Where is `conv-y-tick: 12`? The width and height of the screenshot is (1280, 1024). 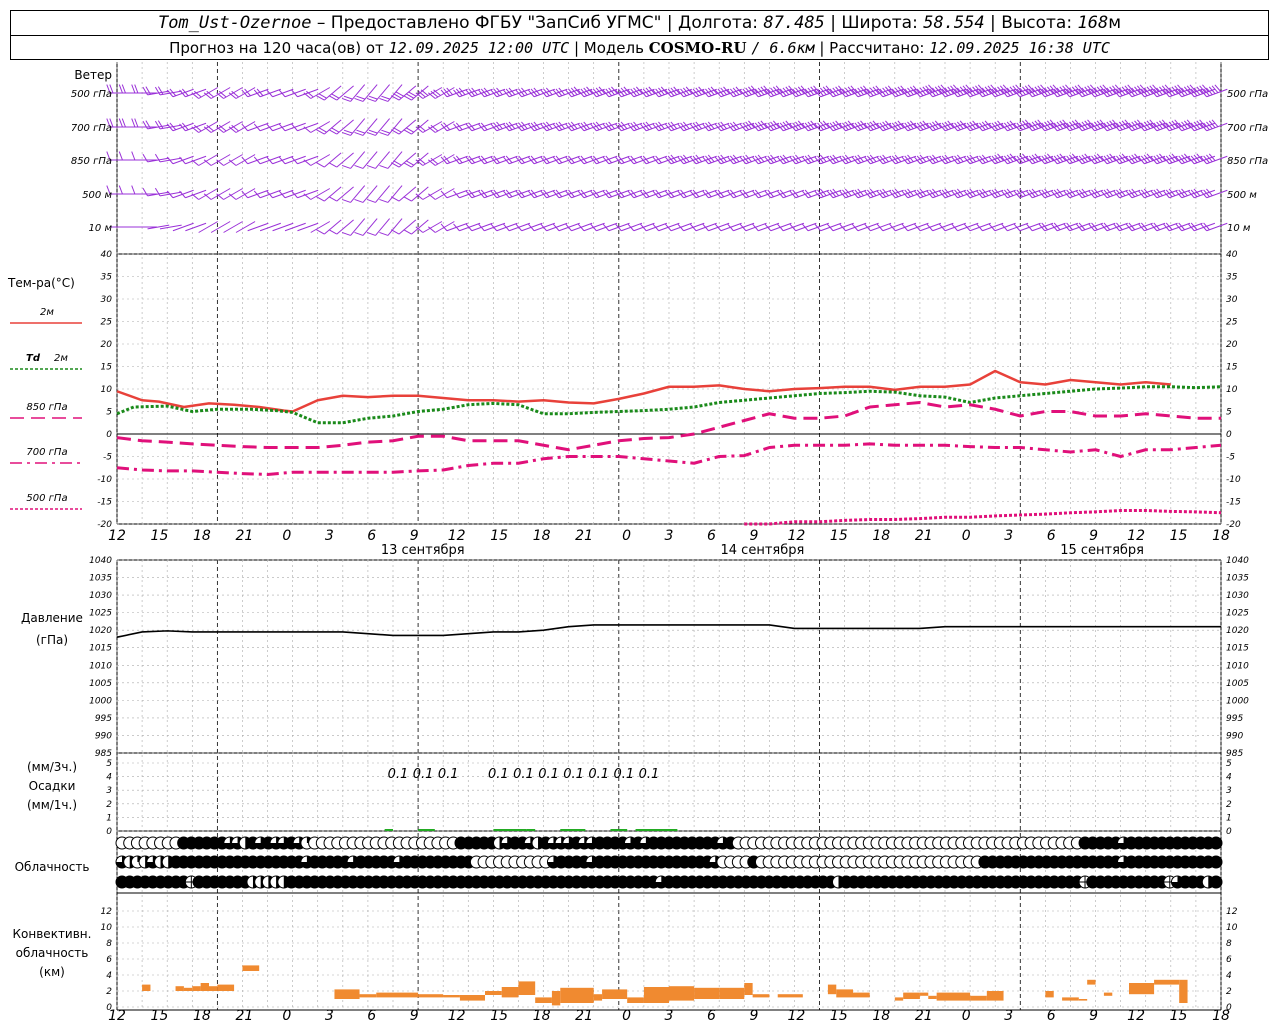
conv-y-tick: 12 is located at coordinates (107, 912).